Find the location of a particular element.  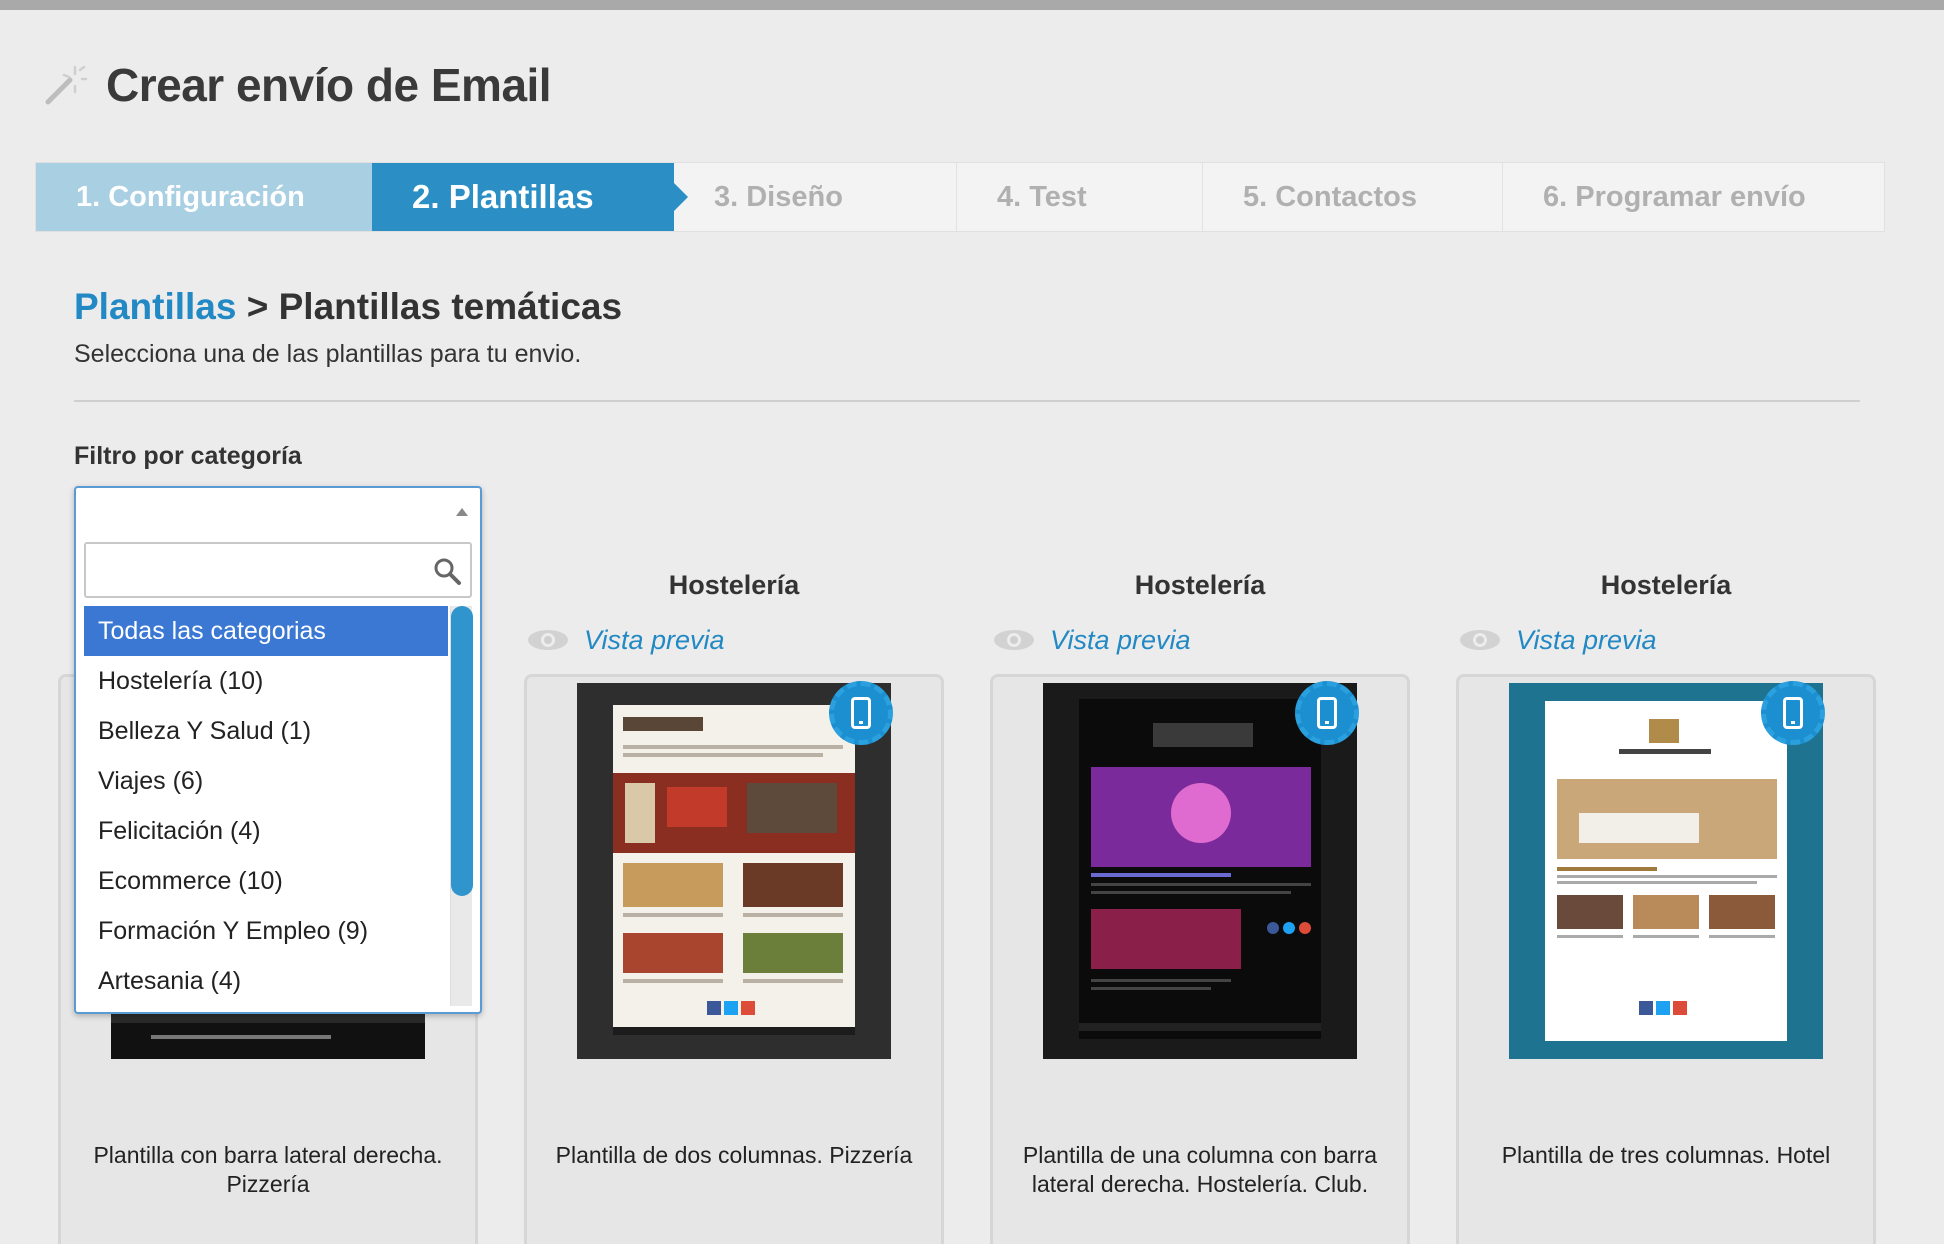

window-top-bar is located at coordinates (972, 5).